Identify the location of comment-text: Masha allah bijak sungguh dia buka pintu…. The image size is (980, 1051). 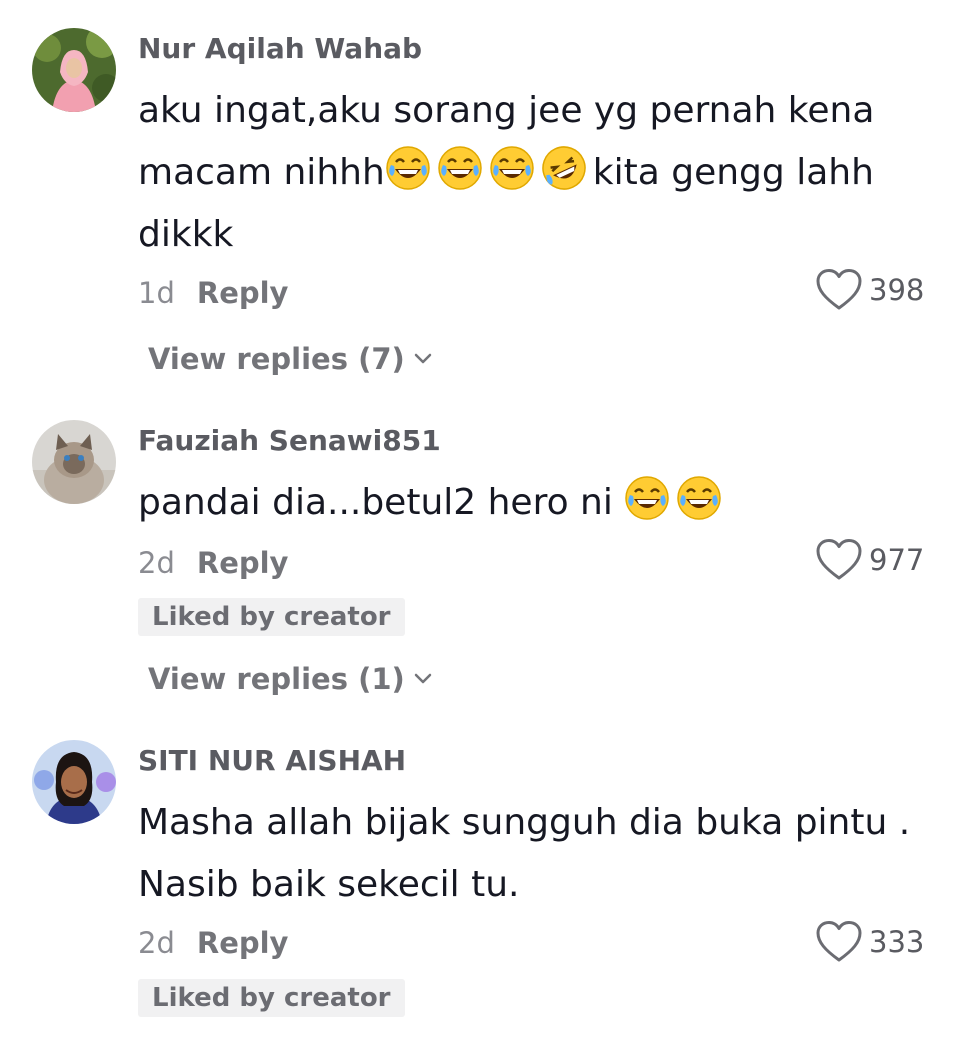
(543, 854).